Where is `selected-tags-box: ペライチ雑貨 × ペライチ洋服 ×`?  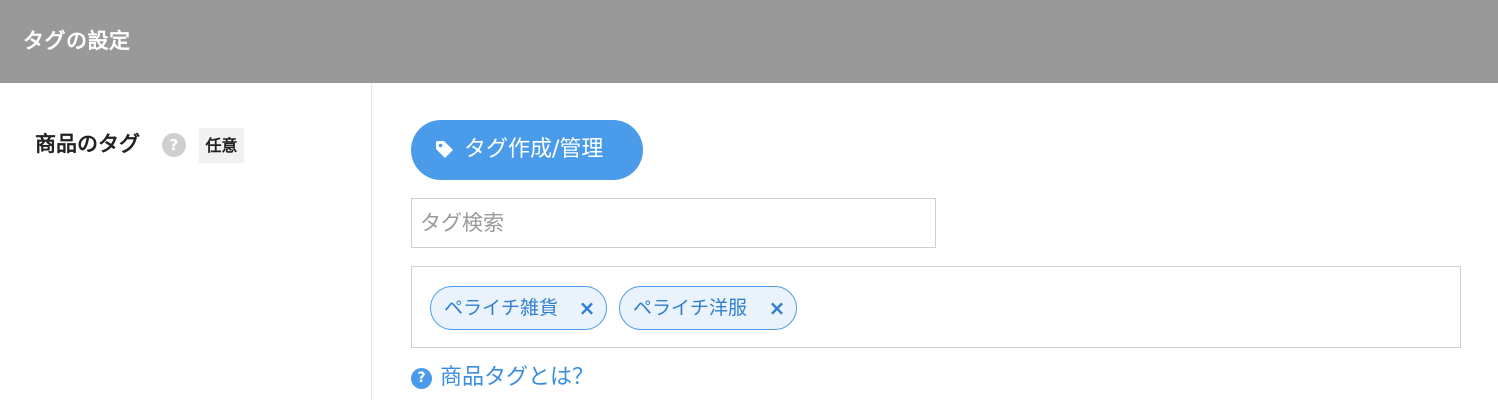 selected-tags-box: ペライチ雑貨 × ペライチ洋服 × is located at coordinates (936, 307).